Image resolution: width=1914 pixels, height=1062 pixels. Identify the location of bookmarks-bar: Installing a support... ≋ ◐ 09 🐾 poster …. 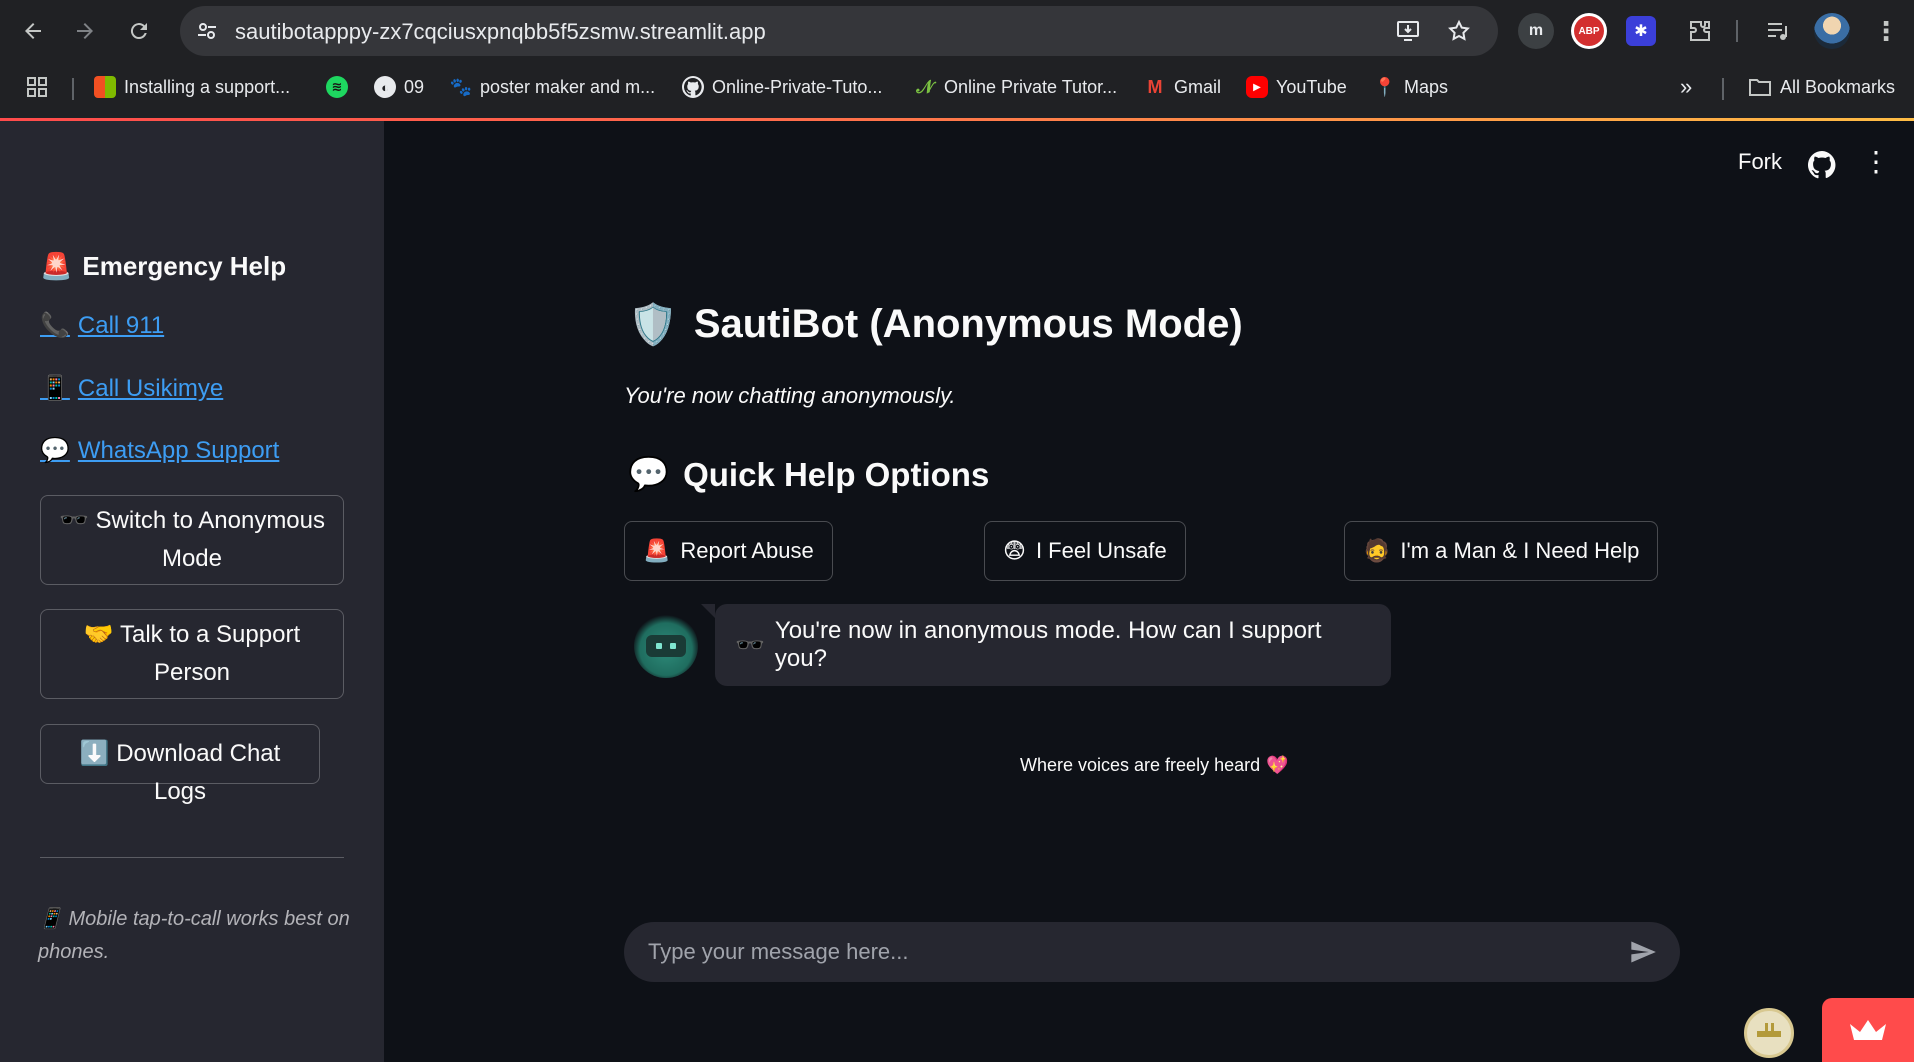
(957, 87).